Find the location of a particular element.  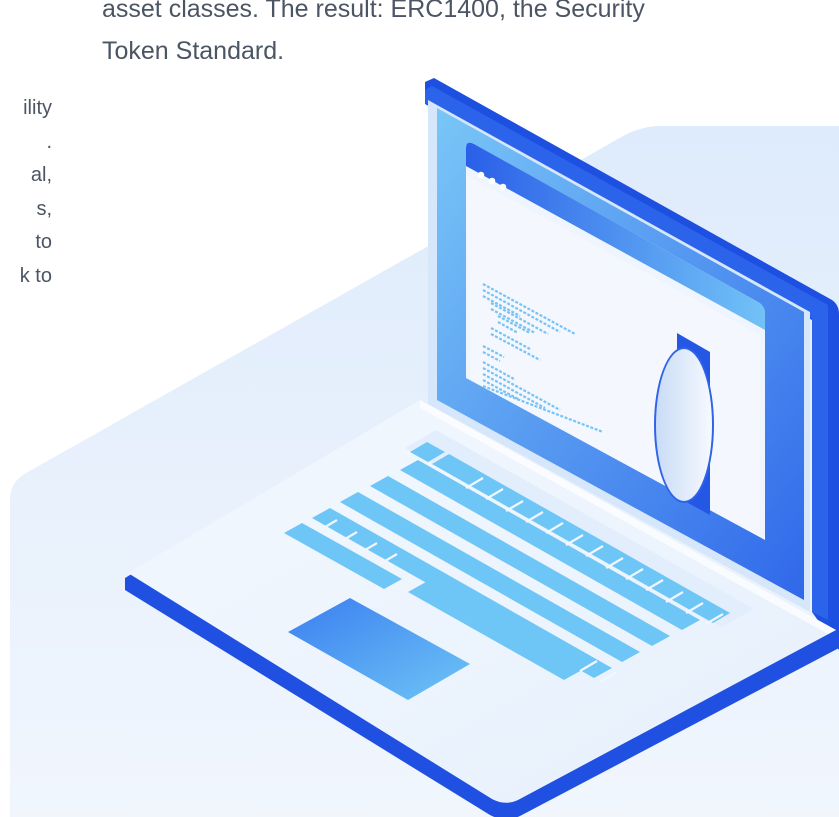

side-paragraph-fragment: ility . al, s, to k to is located at coordinates (35, 192).